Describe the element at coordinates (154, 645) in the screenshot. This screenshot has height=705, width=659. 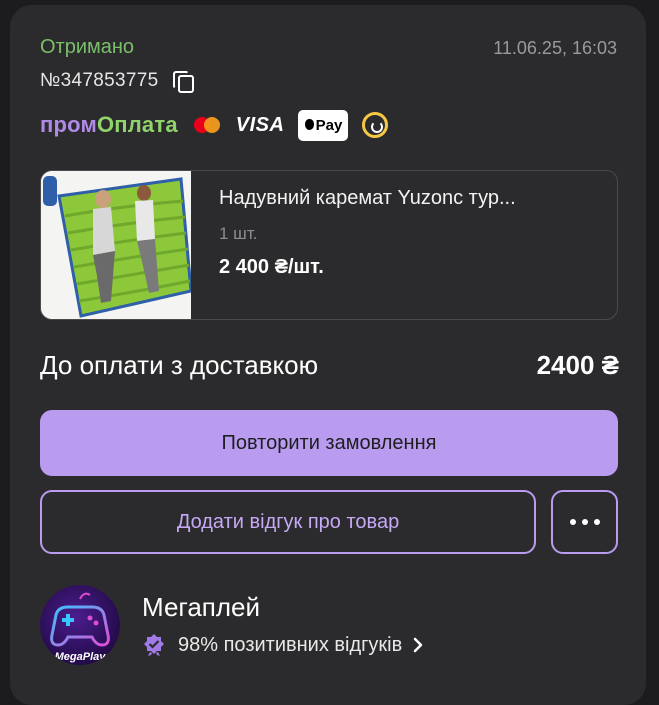
I see `verified-badge-icon` at that location.